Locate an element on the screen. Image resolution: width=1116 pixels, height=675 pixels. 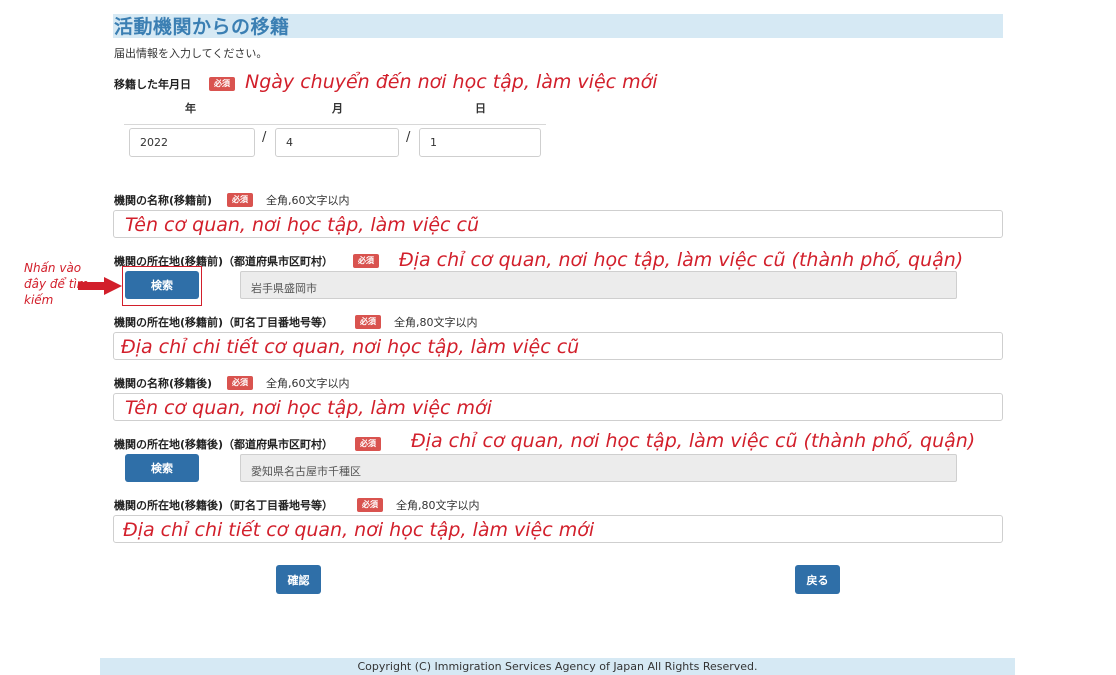
addr-before-detail-hint: 全角,80文字以内 is located at coordinates (436, 322).